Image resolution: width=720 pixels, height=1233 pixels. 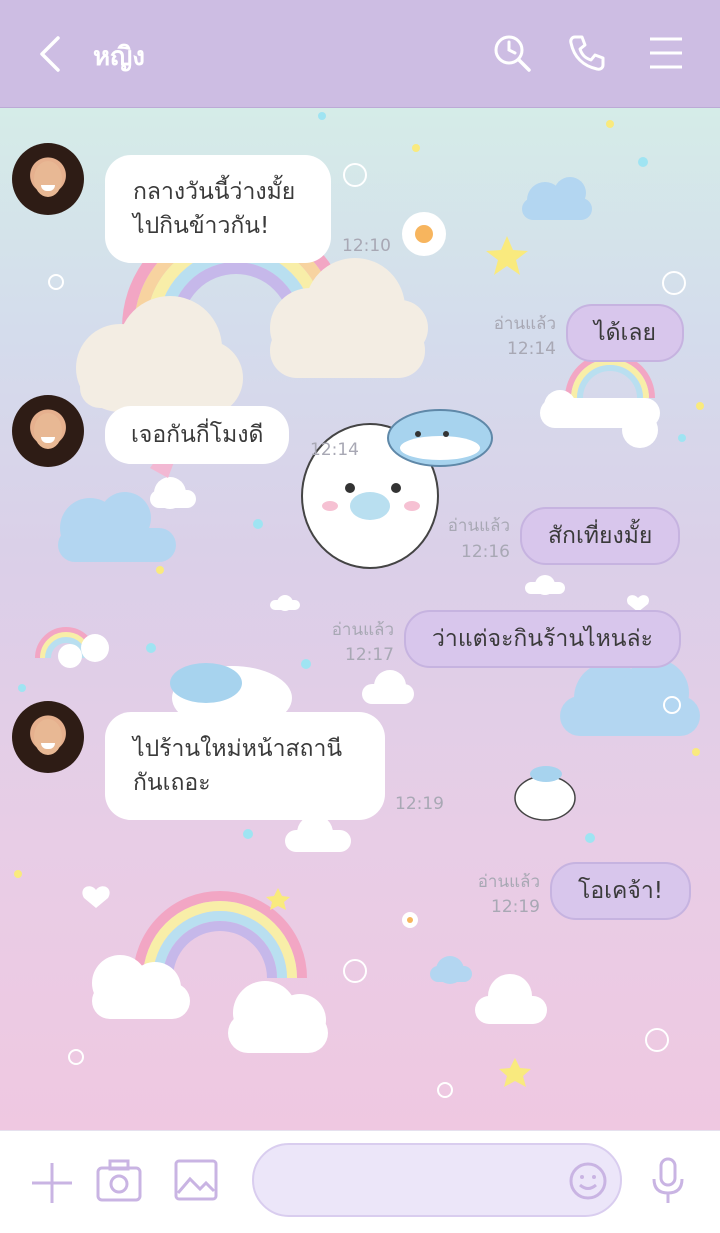 What do you see at coordinates (119, 1181) in the screenshot?
I see `camera-icon` at bounding box center [119, 1181].